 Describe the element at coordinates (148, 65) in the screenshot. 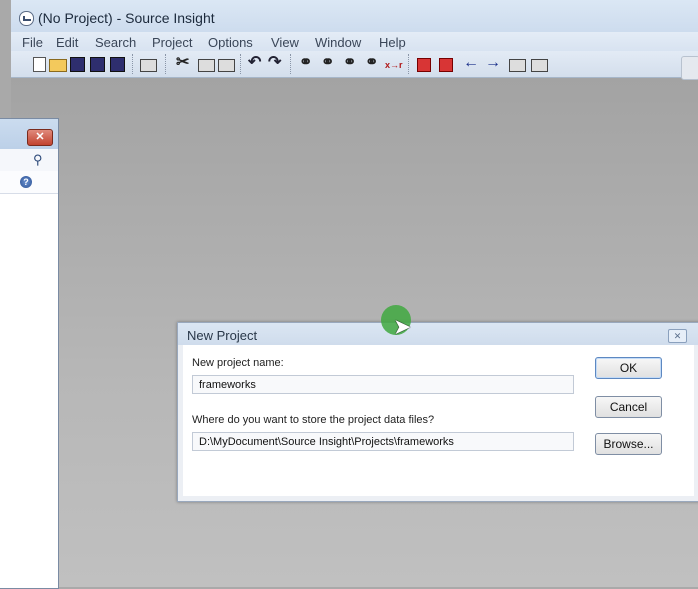

I see `print-icon` at that location.